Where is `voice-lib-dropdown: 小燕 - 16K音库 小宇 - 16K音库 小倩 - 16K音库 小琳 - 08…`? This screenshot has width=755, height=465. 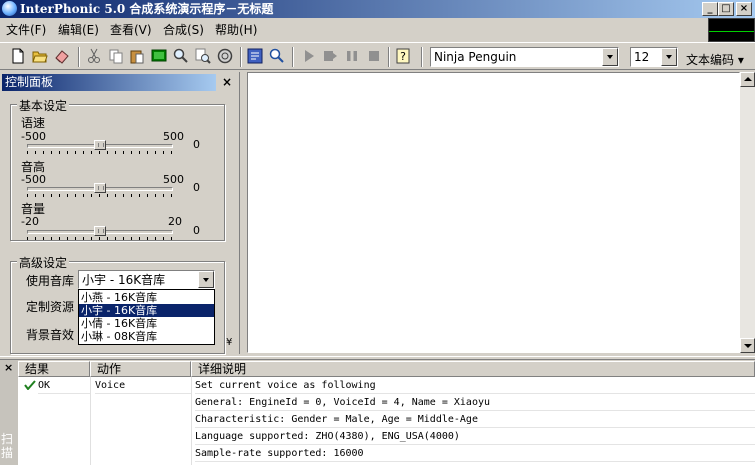 voice-lib-dropdown: 小燕 - 16K音库 小宇 - 16K音库 小倩 - 16K音库 小琳 - 08… is located at coordinates (146, 317).